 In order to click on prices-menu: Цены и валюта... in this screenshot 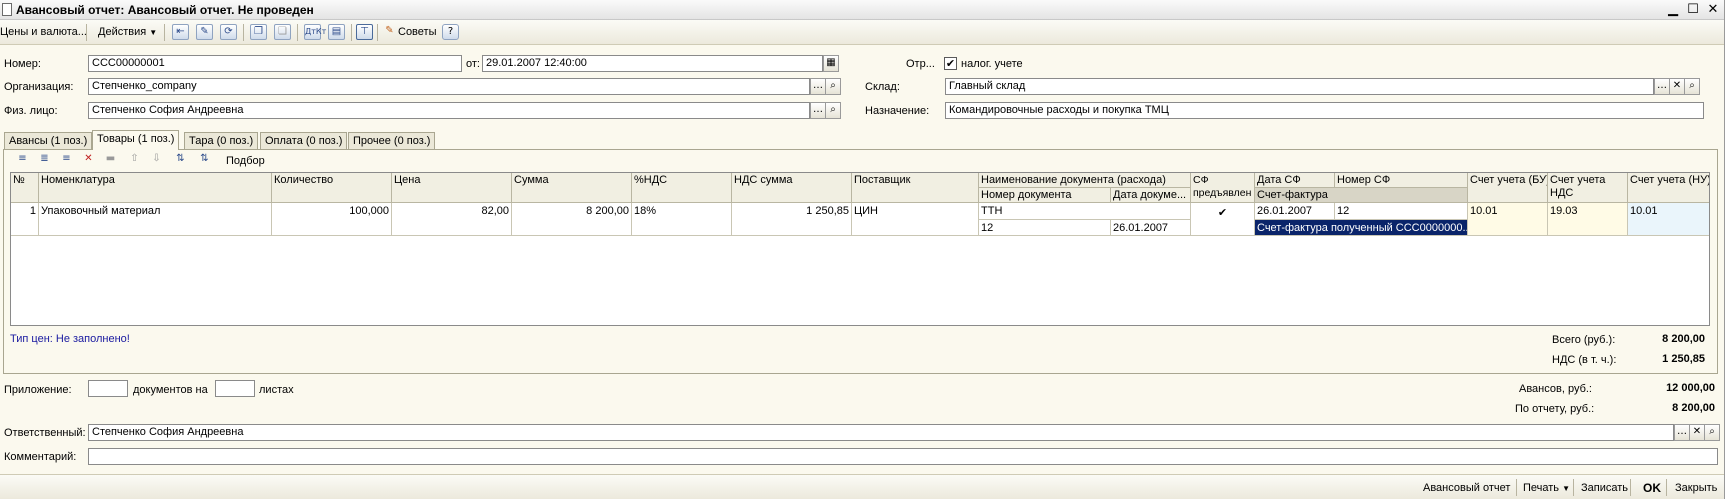, I will do `click(43, 32)`.